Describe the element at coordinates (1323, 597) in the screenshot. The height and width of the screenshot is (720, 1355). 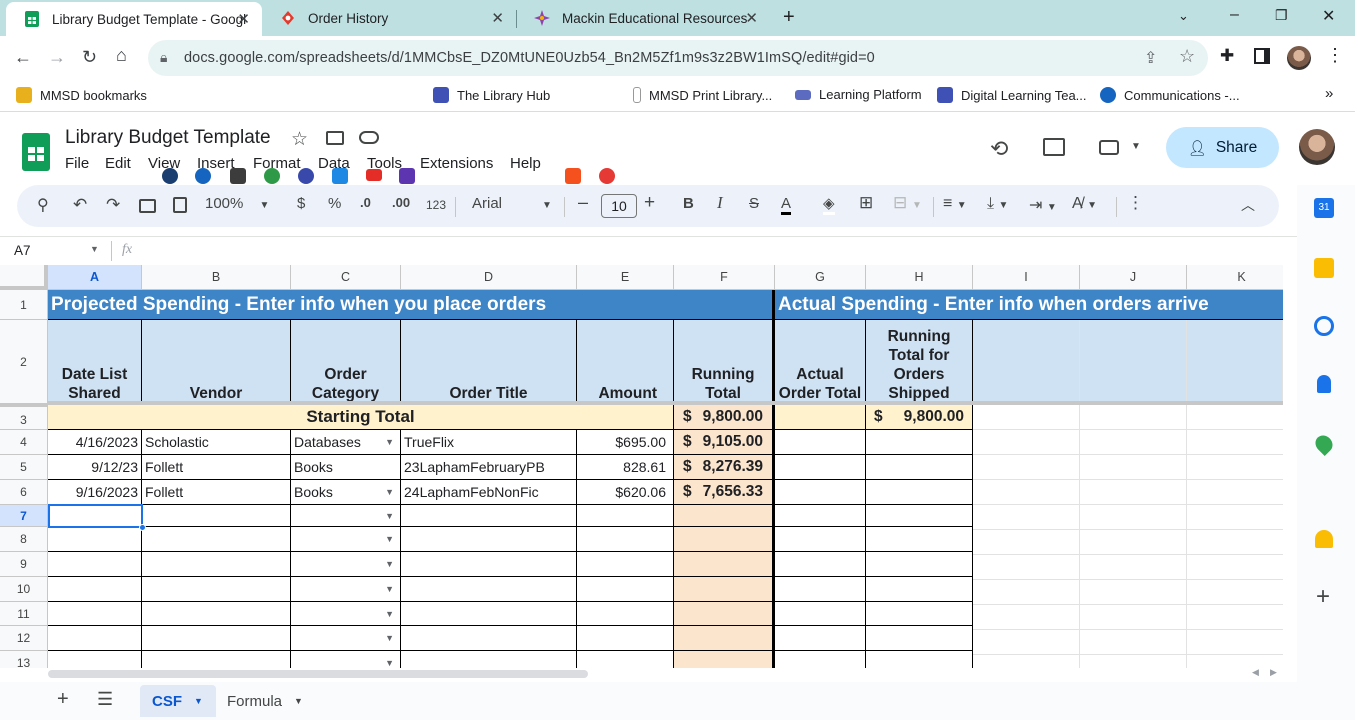
I see `get-addons-plus-icon: +` at that location.